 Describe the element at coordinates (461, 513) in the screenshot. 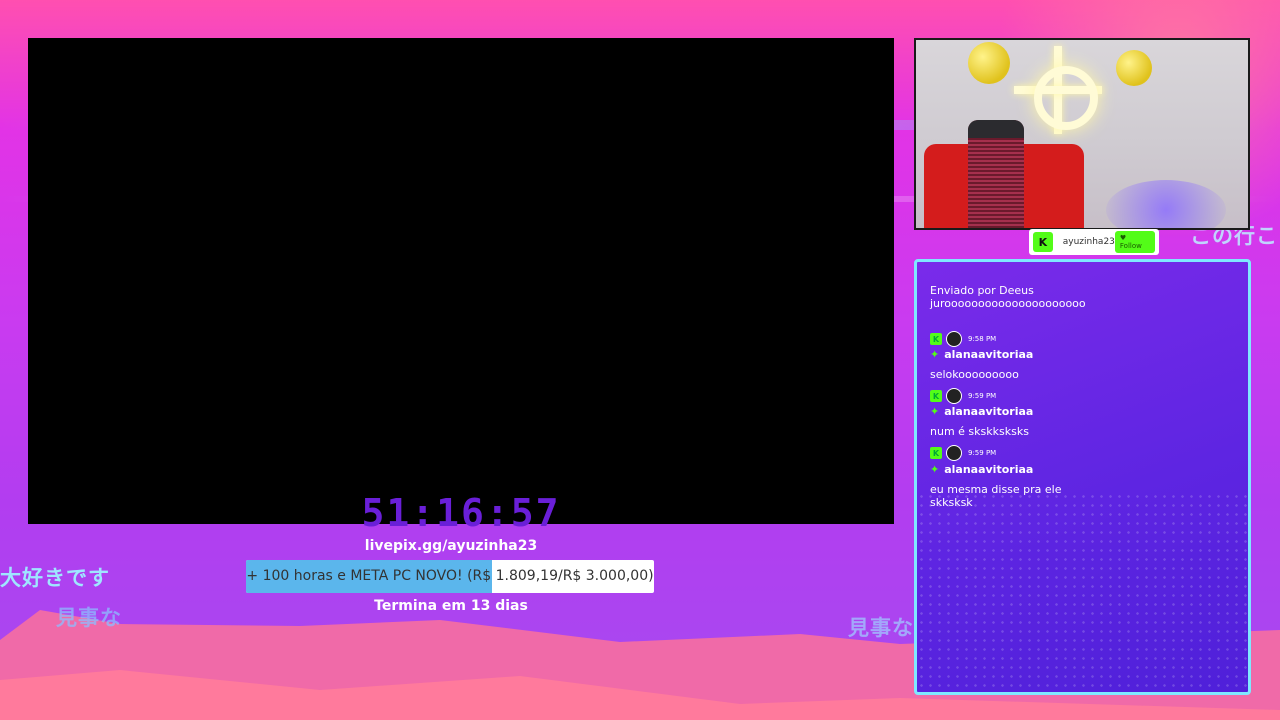

I see `subathon-timer: 51:16:57` at that location.